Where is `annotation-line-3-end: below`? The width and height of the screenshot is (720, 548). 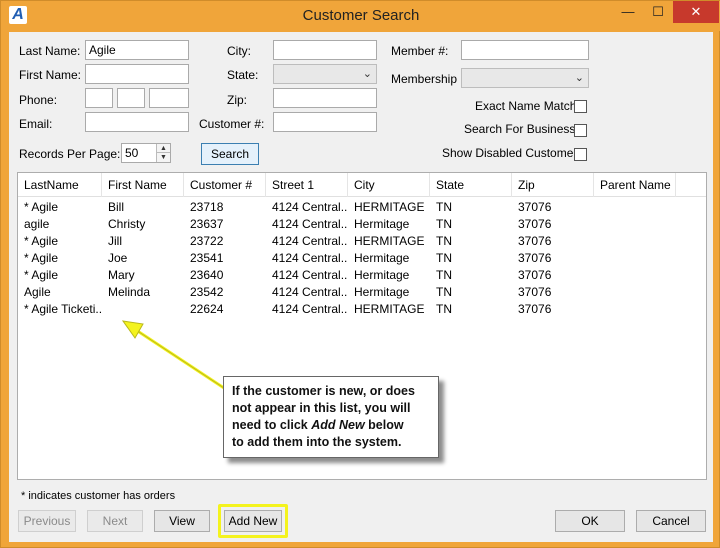
annotation-line-3-end: below is located at coordinates (384, 425).